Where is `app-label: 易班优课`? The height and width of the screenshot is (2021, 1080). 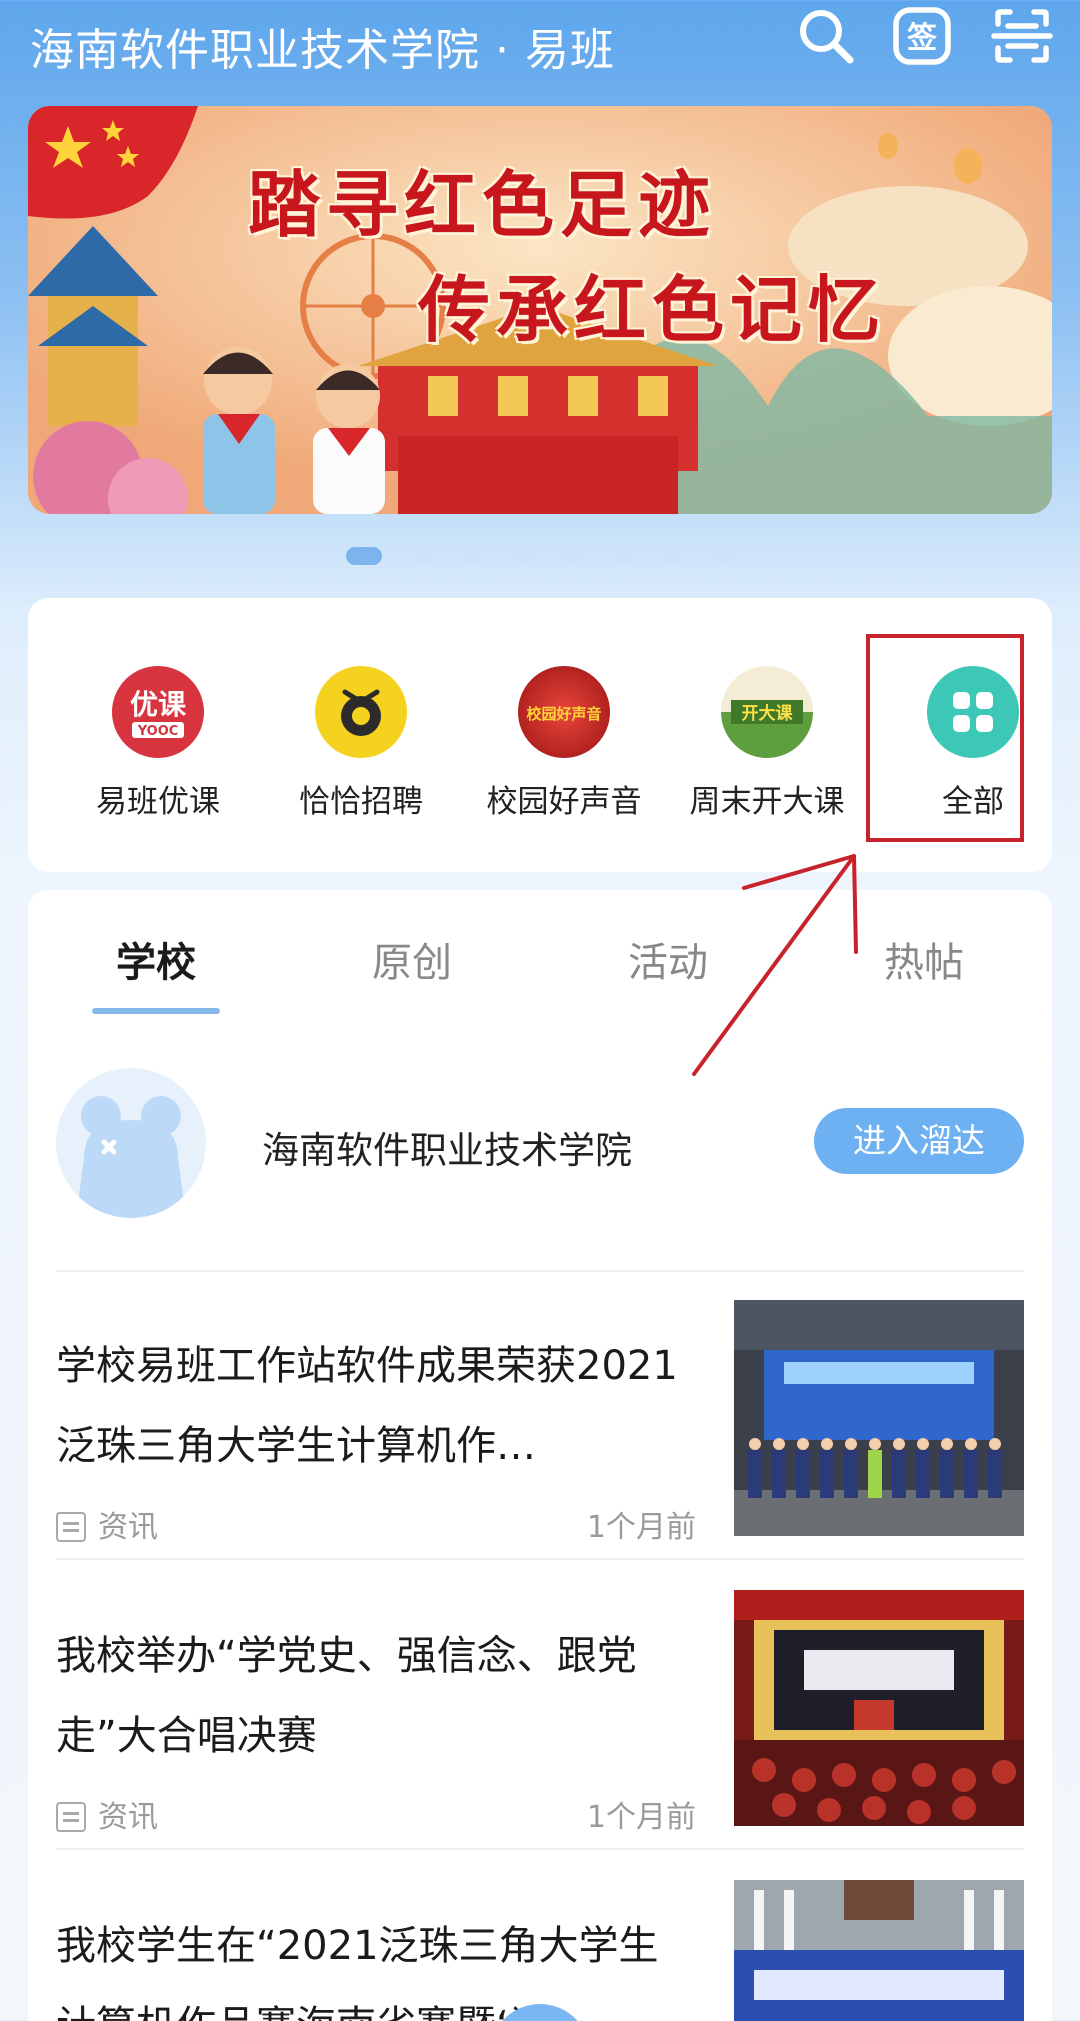
app-label: 易班优课 is located at coordinates (158, 802).